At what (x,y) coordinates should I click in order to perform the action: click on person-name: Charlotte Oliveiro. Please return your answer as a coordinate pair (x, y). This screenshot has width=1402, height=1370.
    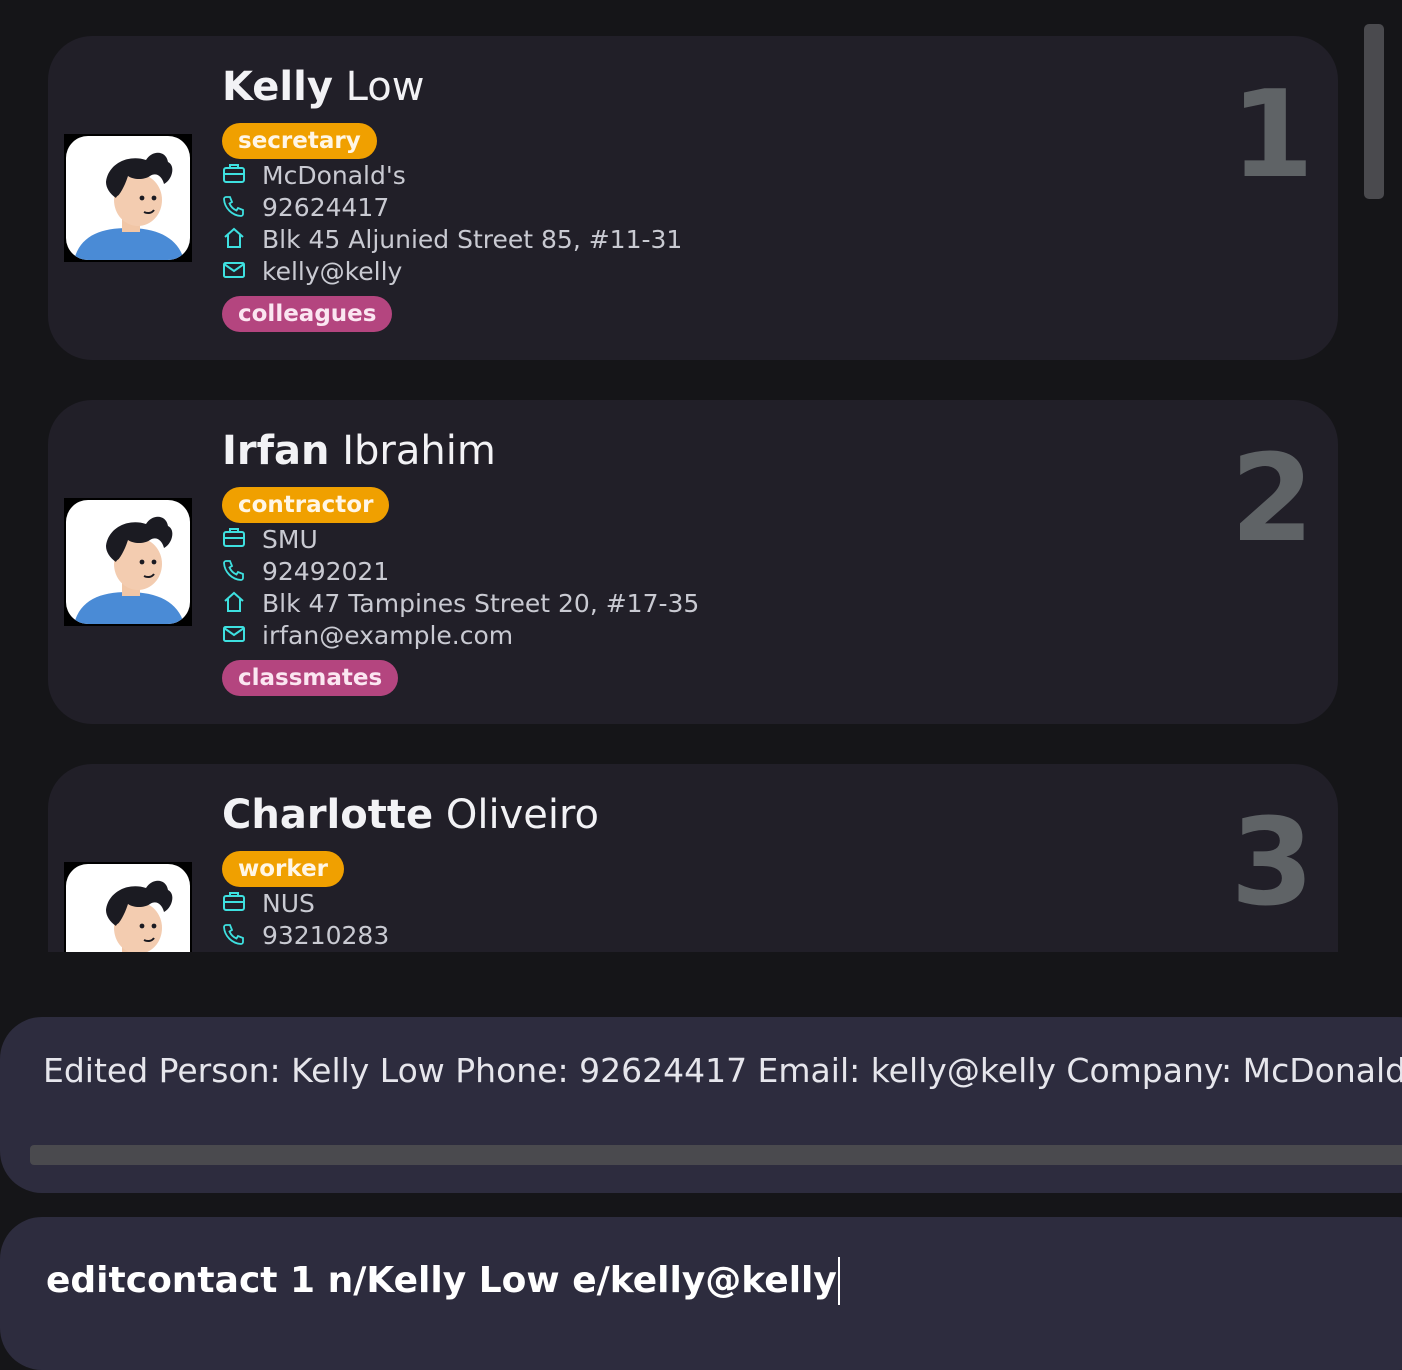
    Looking at the image, I should click on (410, 815).